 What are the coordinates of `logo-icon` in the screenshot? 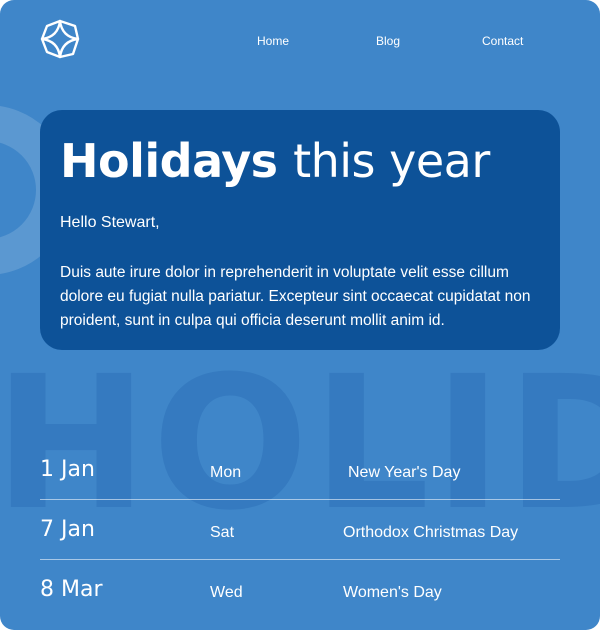 It's located at (60, 39).